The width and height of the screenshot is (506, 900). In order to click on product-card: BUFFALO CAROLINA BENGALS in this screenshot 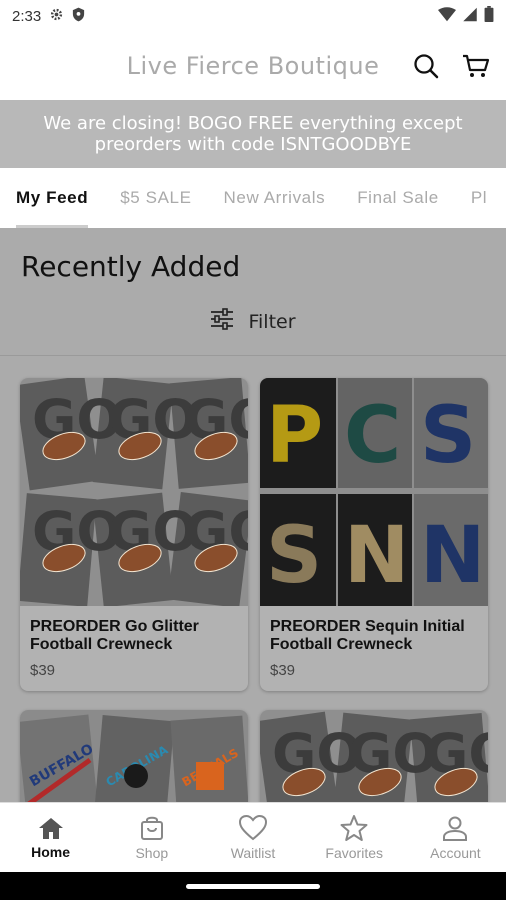, I will do `click(134, 756)`.